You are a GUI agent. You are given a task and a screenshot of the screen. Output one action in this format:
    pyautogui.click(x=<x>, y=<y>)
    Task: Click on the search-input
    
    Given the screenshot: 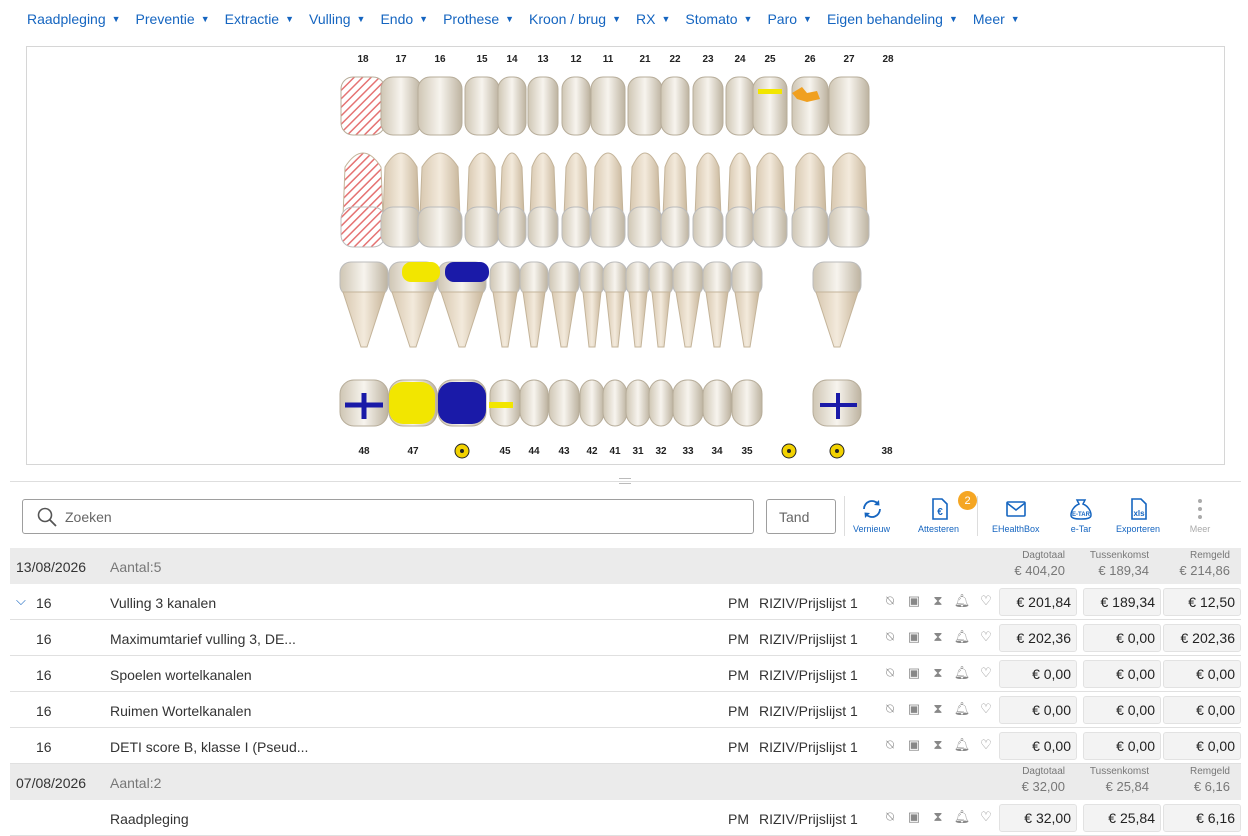 What is the action you would take?
    pyautogui.click(x=390, y=516)
    